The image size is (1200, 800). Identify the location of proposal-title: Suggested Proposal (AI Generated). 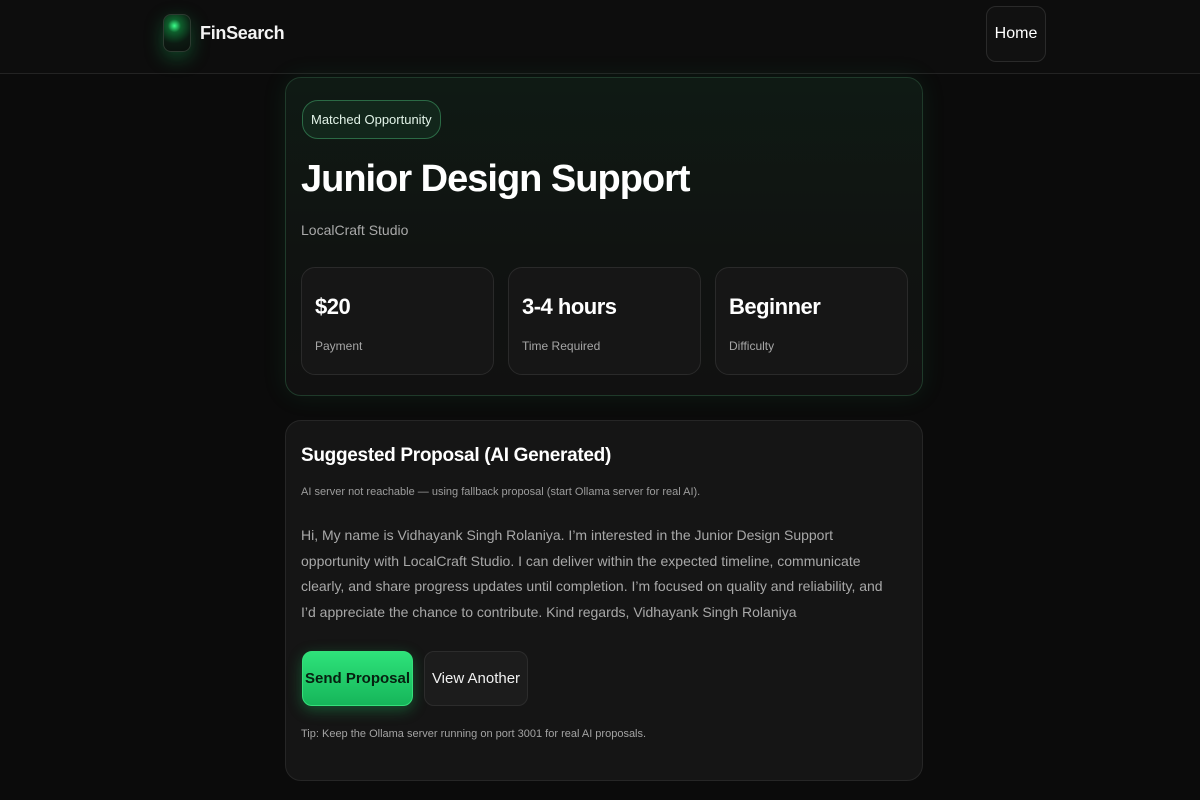
(456, 455).